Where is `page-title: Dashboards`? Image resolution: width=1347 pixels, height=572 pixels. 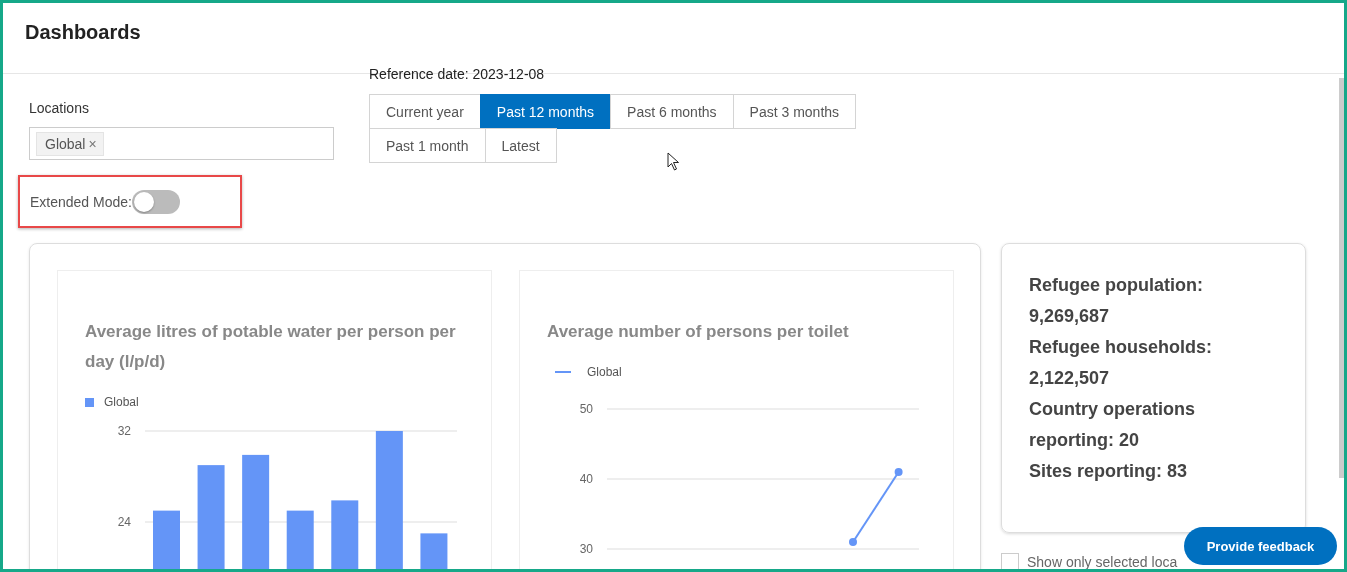 page-title: Dashboards is located at coordinates (83, 32).